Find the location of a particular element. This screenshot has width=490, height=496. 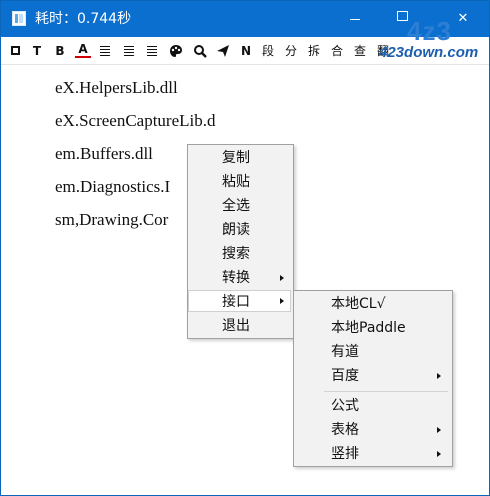

site-watermark: 4z3 423down.com is located at coordinates (426, 42).